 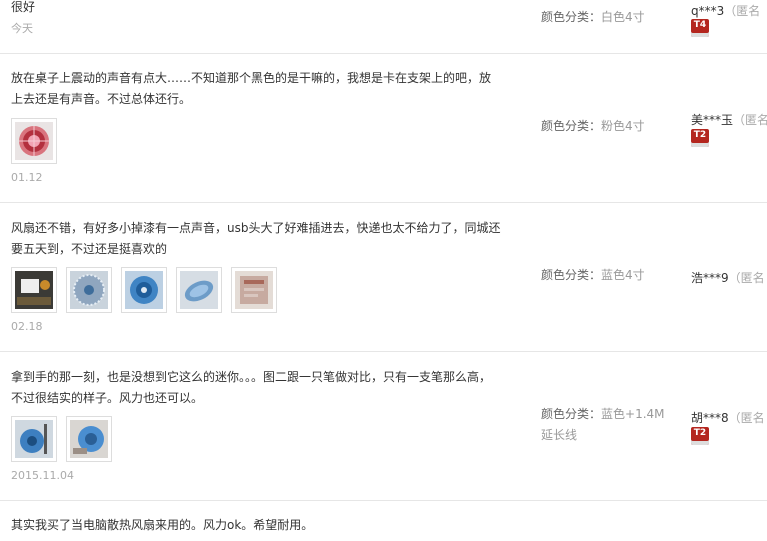 I want to click on level-badge-icon: T4, so click(x=700, y=28).